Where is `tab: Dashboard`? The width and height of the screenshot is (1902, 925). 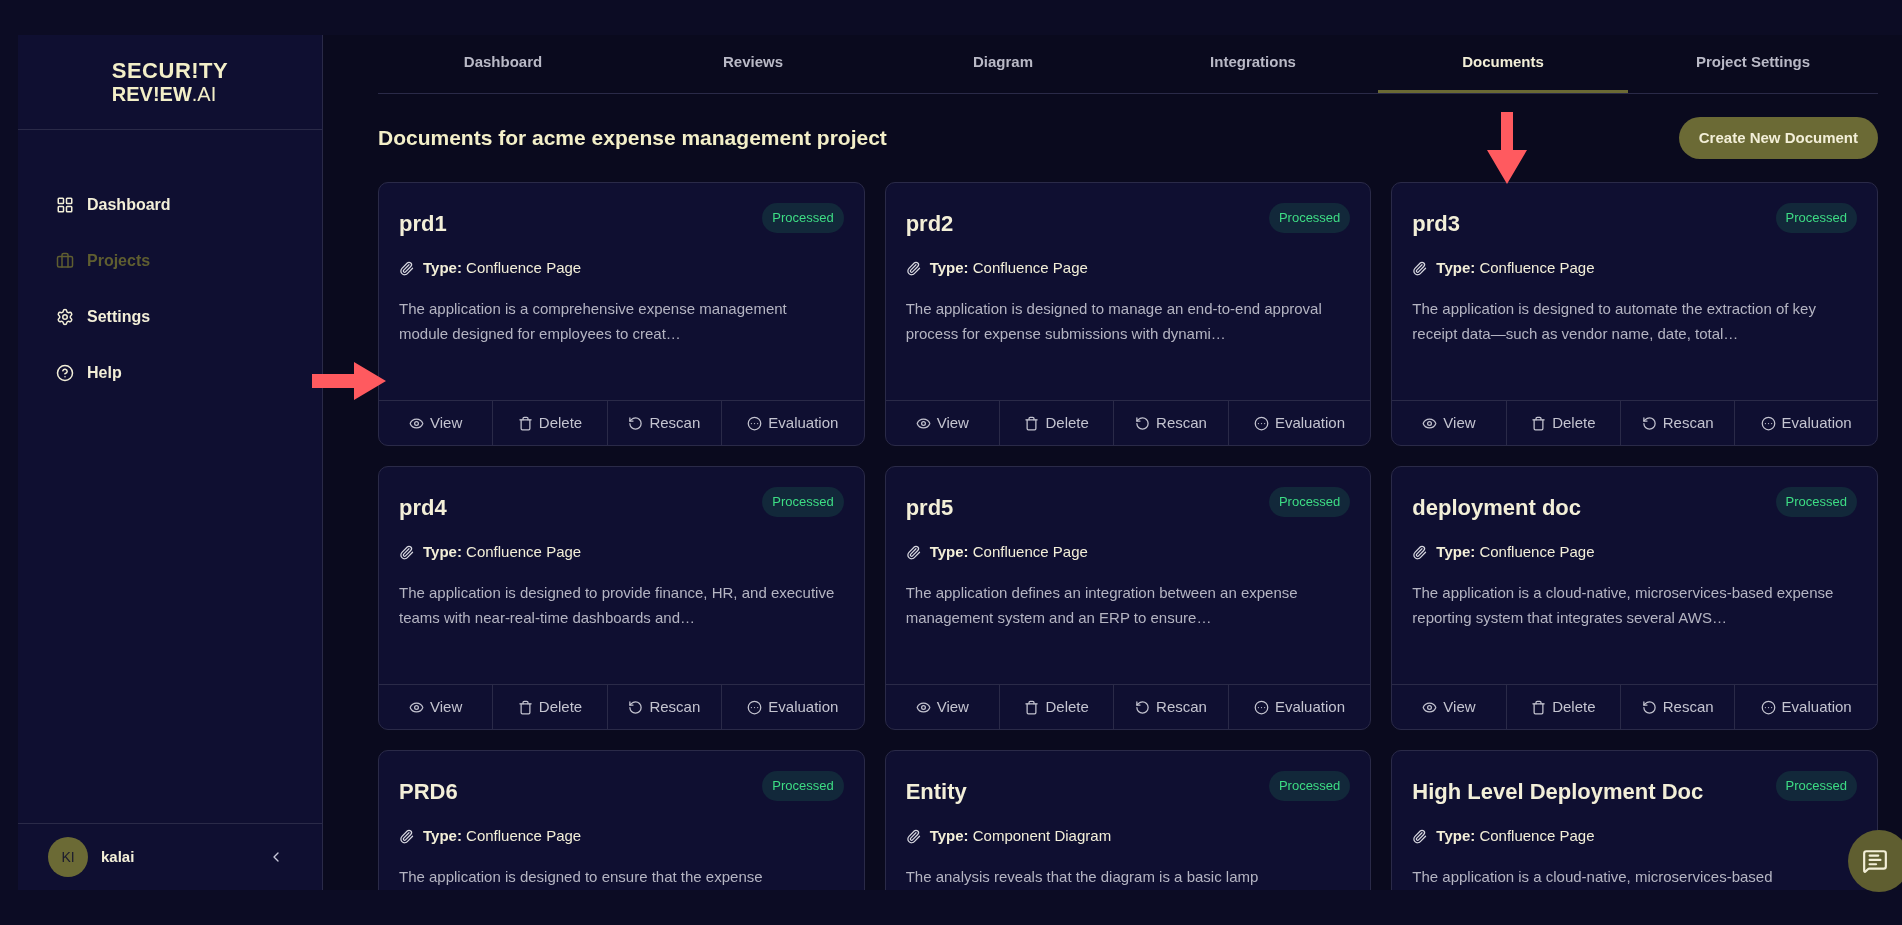 tab: Dashboard is located at coordinates (503, 64).